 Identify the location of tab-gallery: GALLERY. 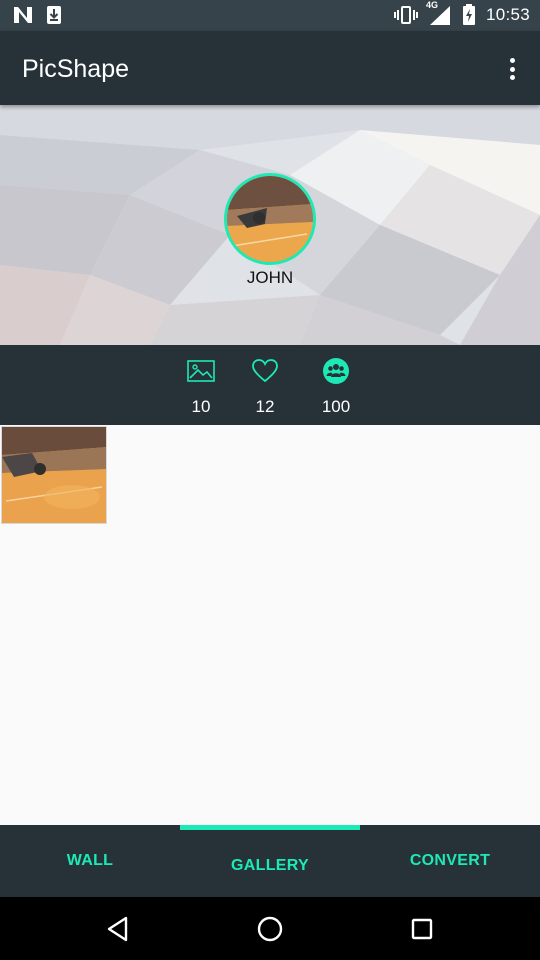
(270, 861).